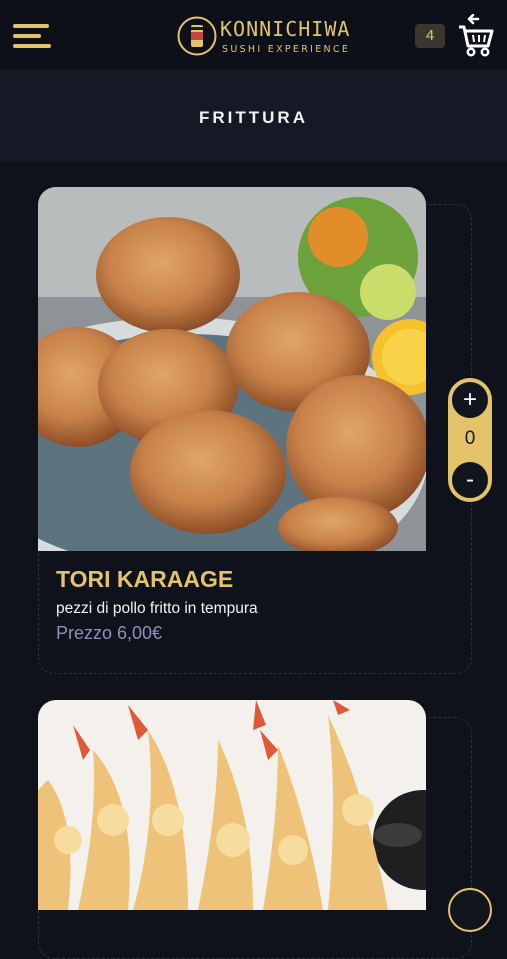 This screenshot has height=959, width=507. I want to click on decrease-quantity-button: -, so click(470, 480).